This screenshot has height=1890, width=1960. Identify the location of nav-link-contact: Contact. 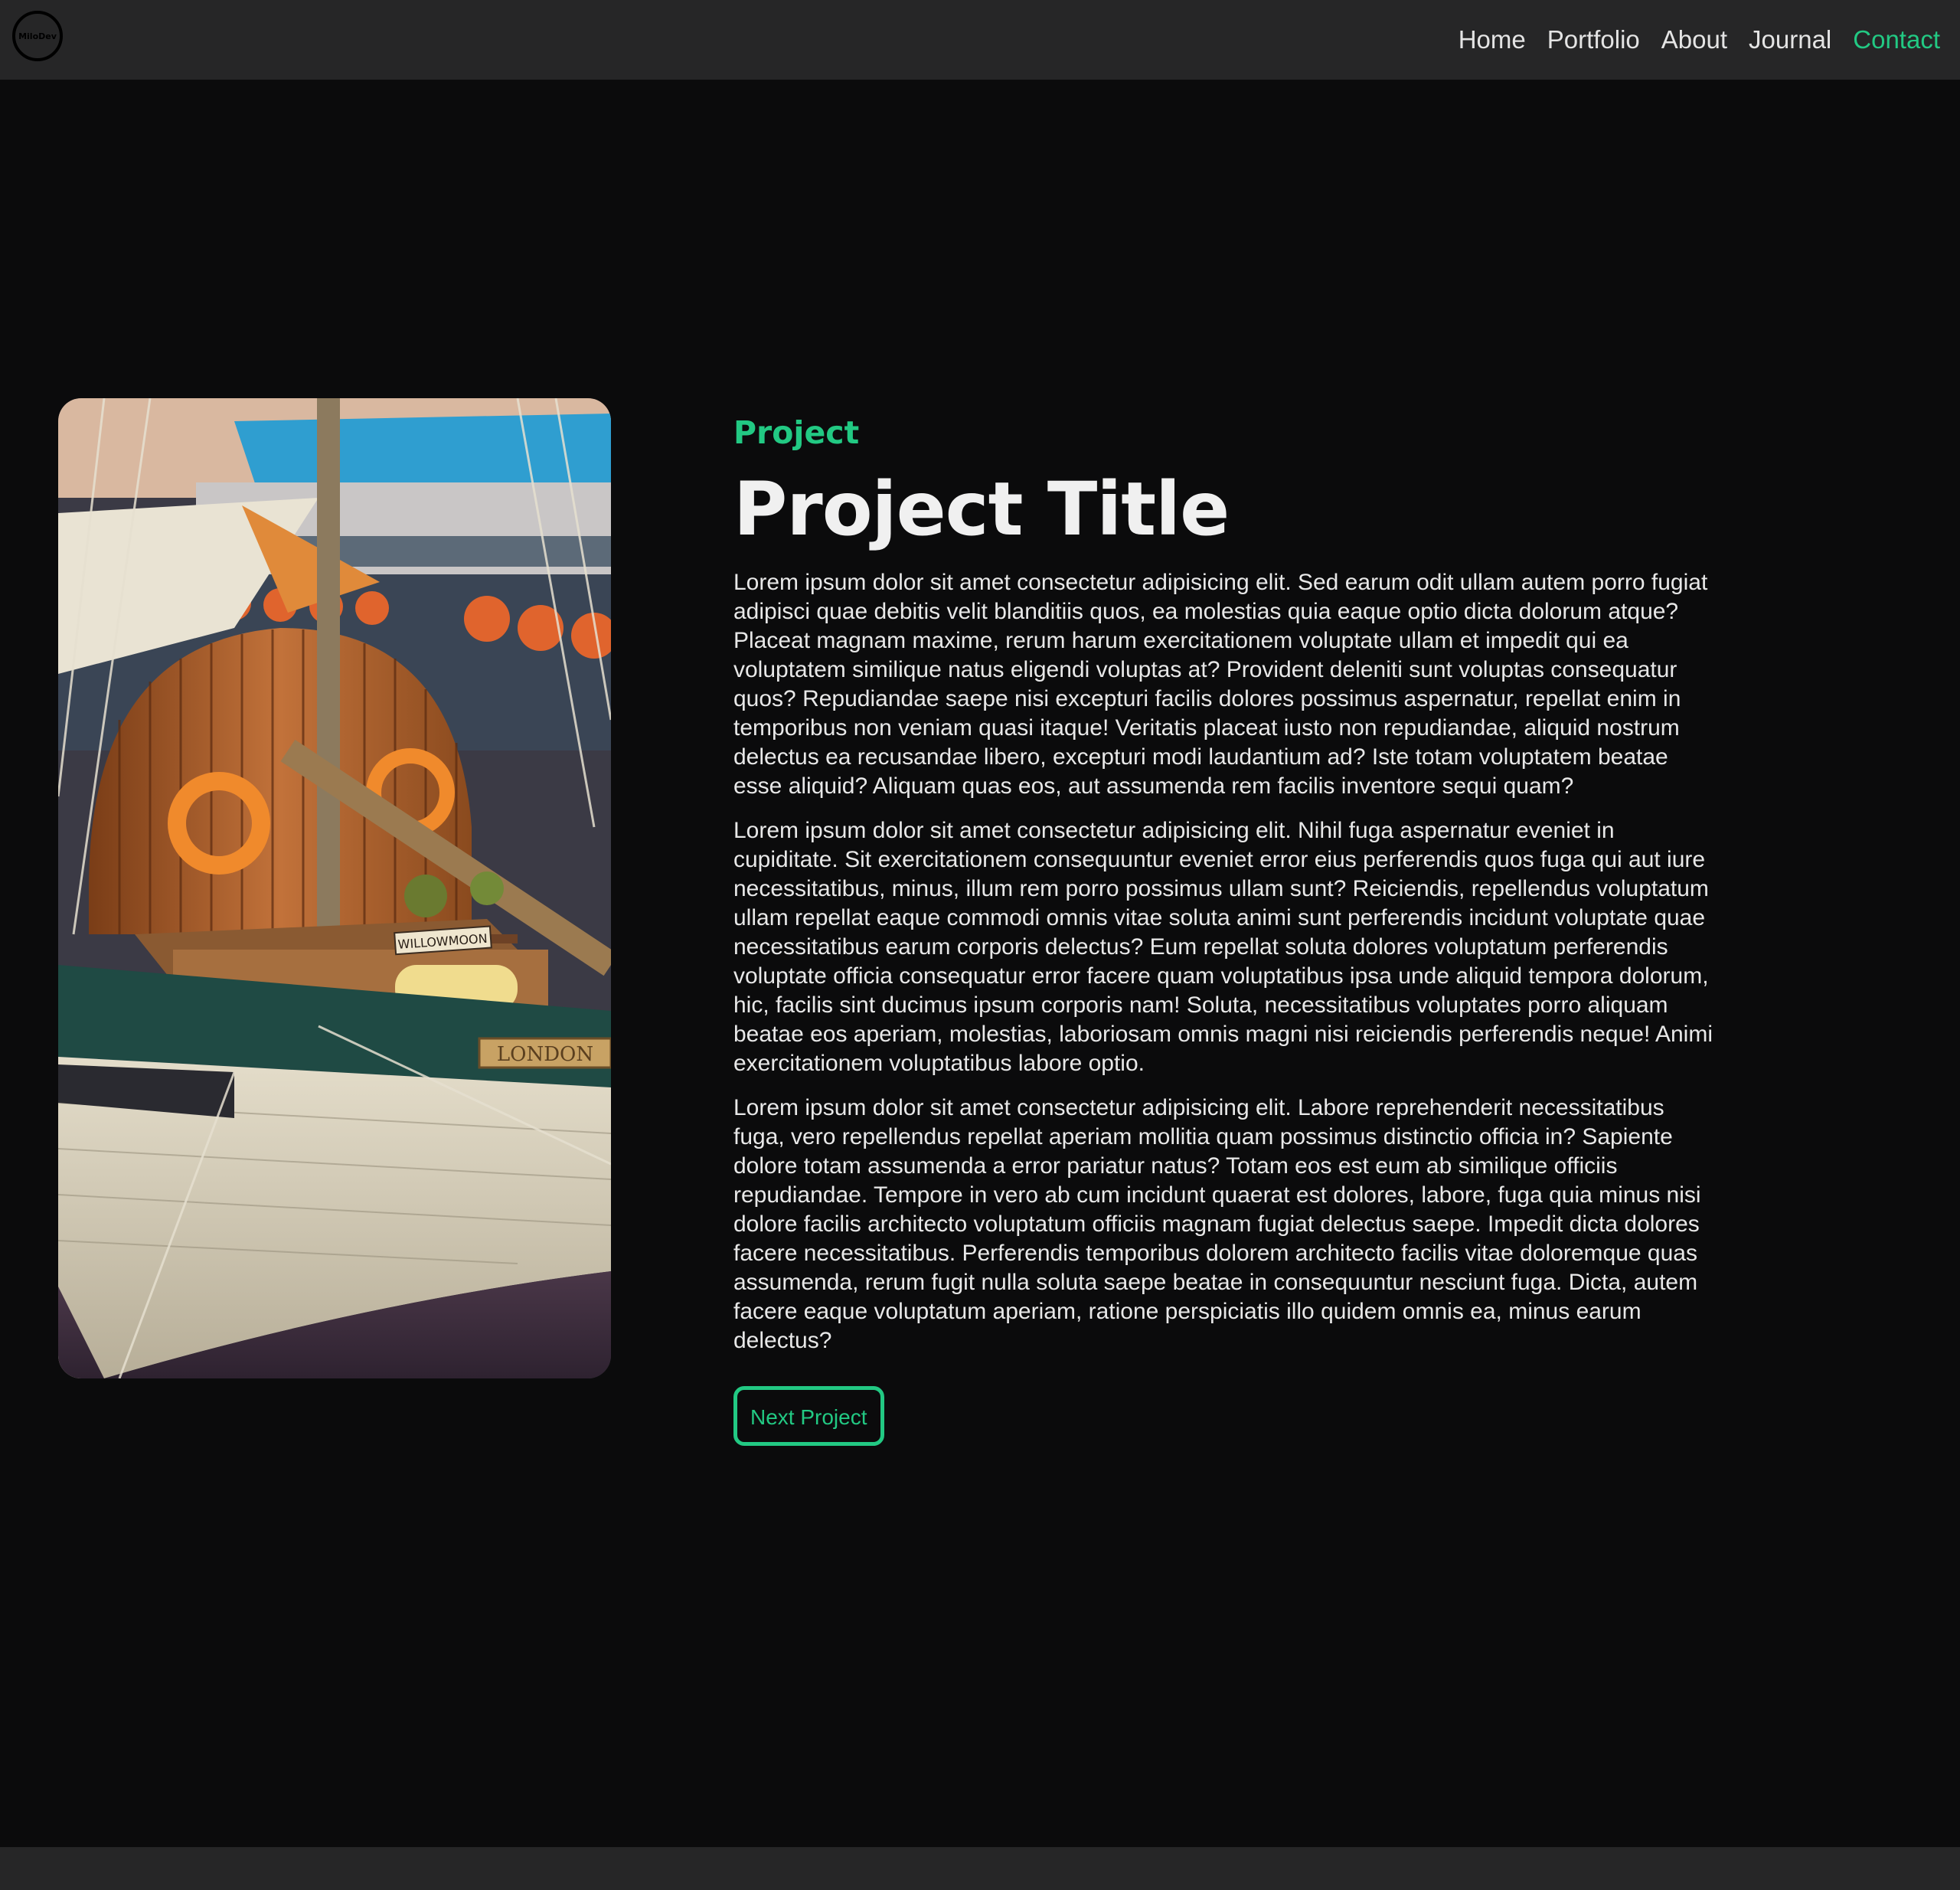
(1896, 40).